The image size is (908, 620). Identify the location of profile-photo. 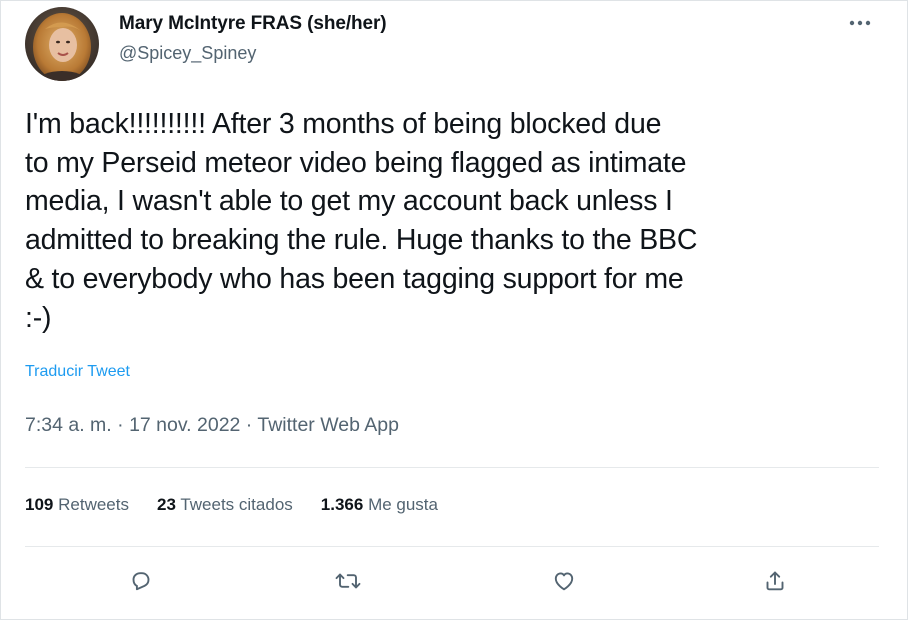
(62, 44).